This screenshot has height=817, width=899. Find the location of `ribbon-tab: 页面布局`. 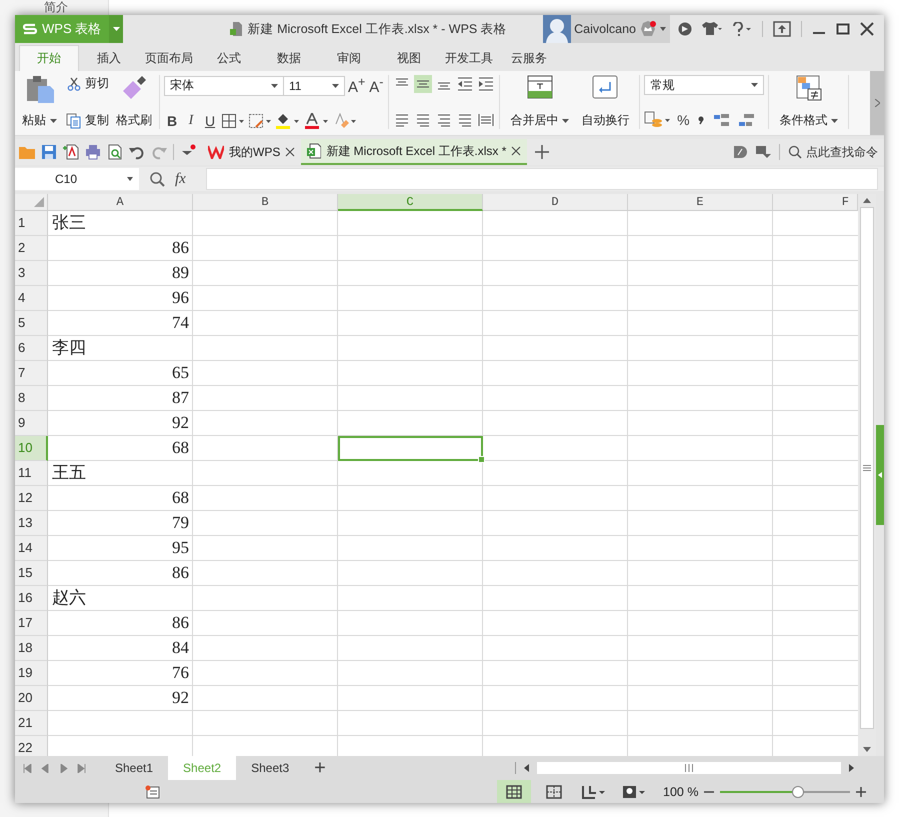

ribbon-tab: 页面布局 is located at coordinates (169, 58).